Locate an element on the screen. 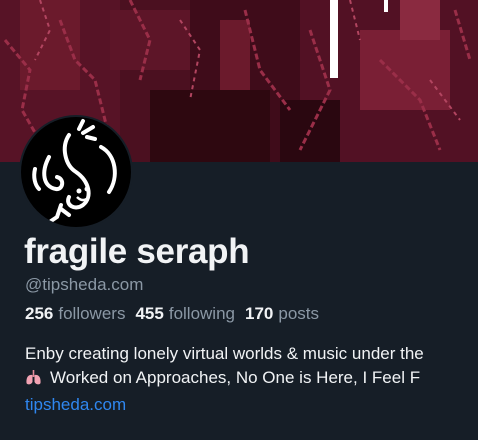 Image resolution: width=478 pixels, height=440 pixels. display-name: fragile seraph is located at coordinates (137, 251).